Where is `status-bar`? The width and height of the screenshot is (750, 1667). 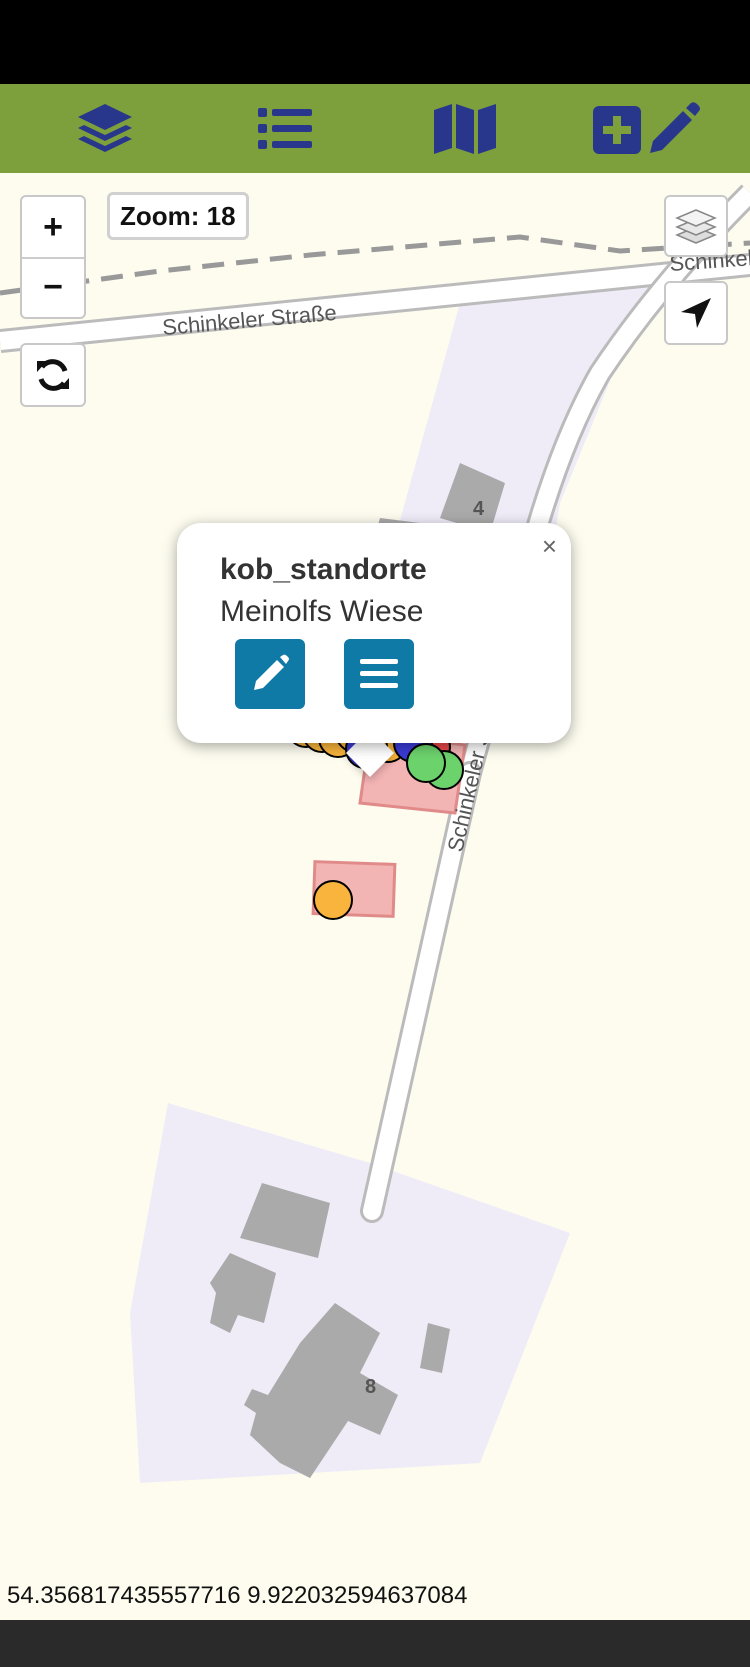
status-bar is located at coordinates (375, 42).